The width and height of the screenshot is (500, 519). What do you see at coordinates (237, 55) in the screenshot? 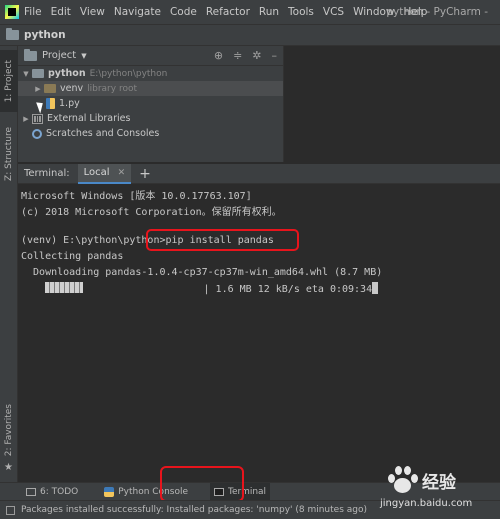
I see `collapse-icon: ≑` at bounding box center [237, 55].